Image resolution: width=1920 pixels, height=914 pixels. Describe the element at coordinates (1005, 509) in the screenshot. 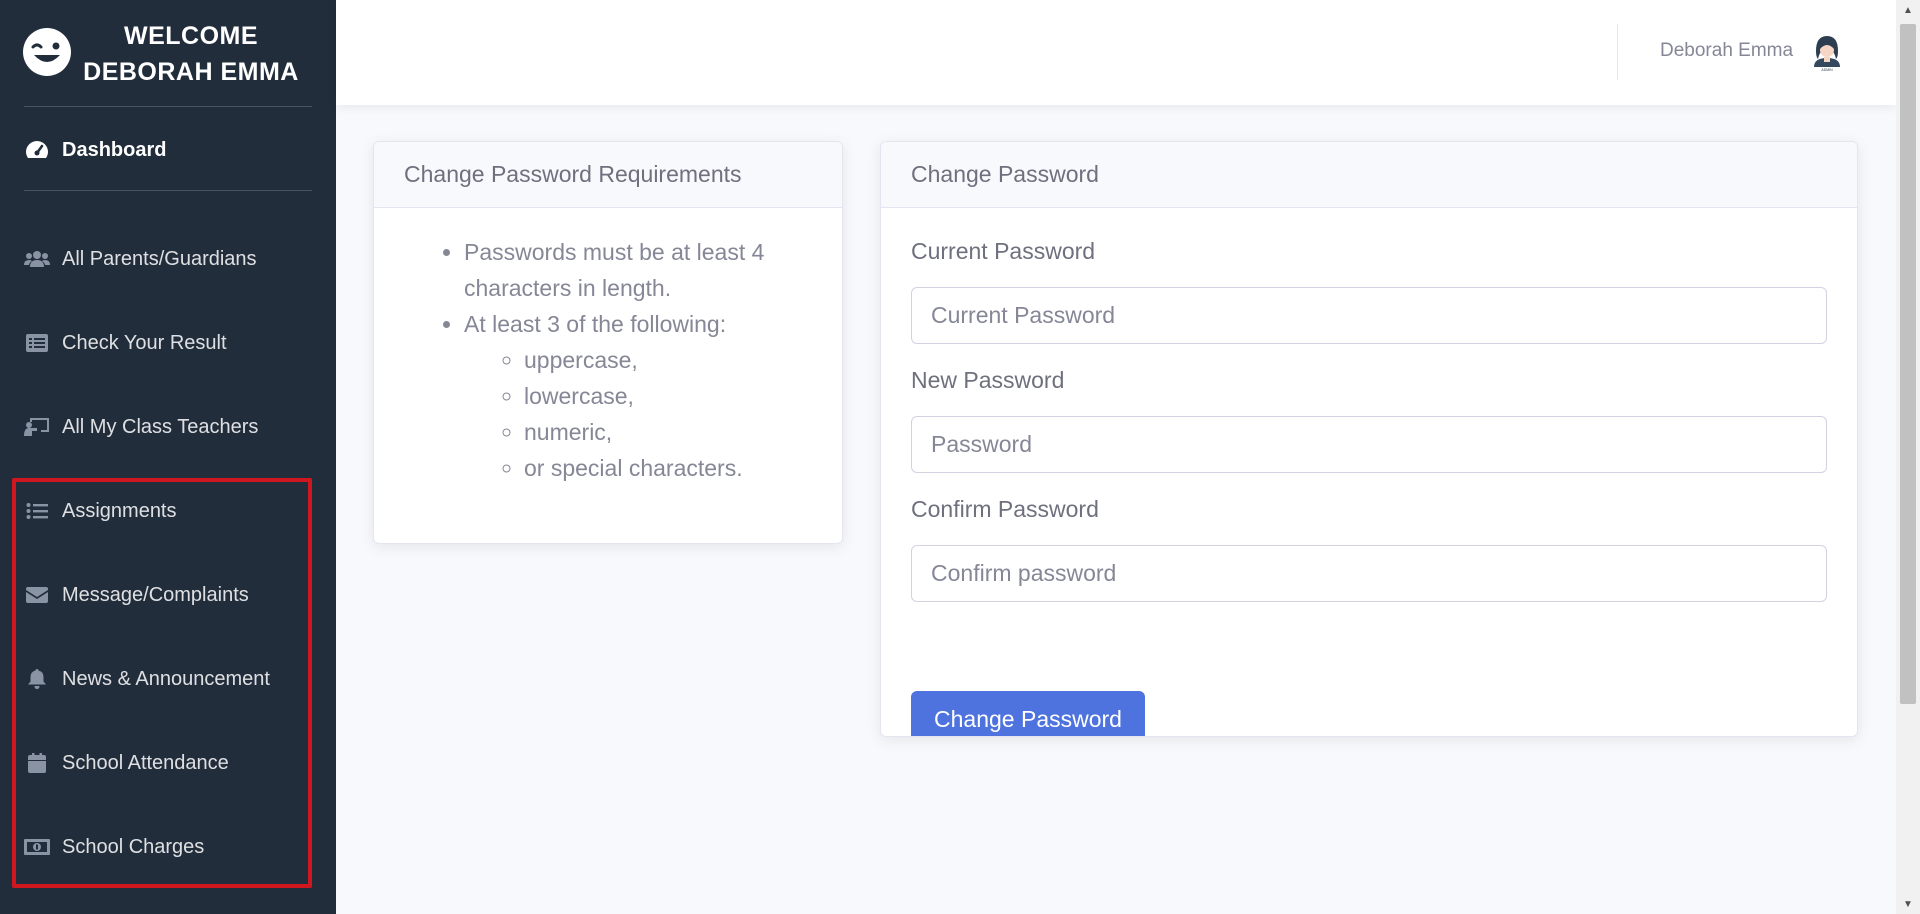

I see `confirm-password-label: Confirm Password` at that location.